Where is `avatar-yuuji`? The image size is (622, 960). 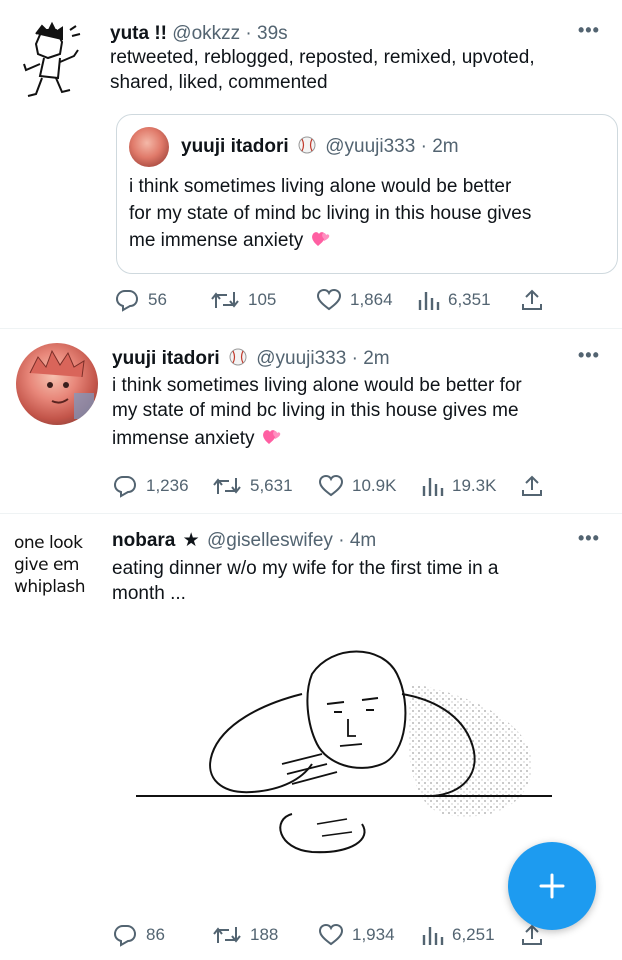
avatar-yuuji is located at coordinates (57, 384).